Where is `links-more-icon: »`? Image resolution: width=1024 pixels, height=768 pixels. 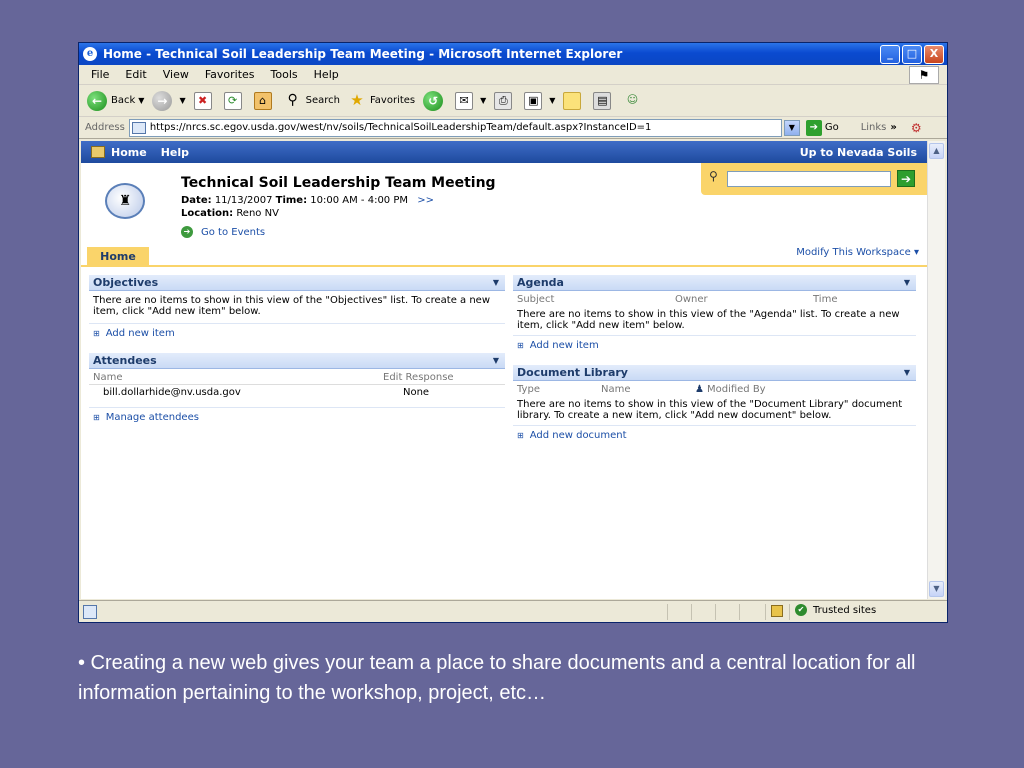 links-more-icon: » is located at coordinates (893, 127).